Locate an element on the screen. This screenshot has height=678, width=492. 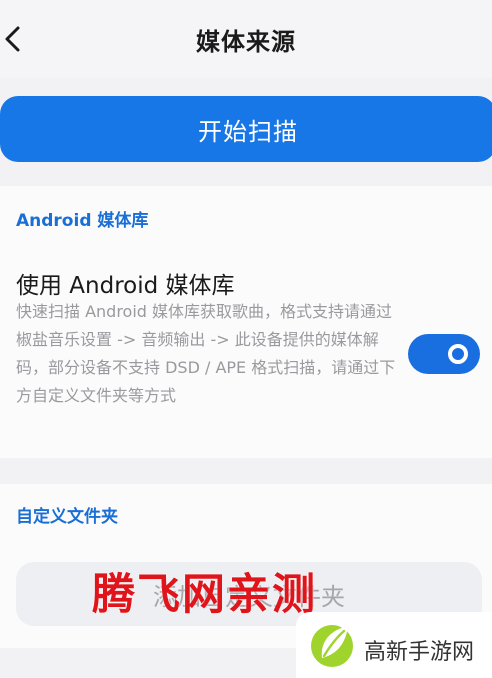
android-section-label: Android 媒体库 is located at coordinates (82, 221).